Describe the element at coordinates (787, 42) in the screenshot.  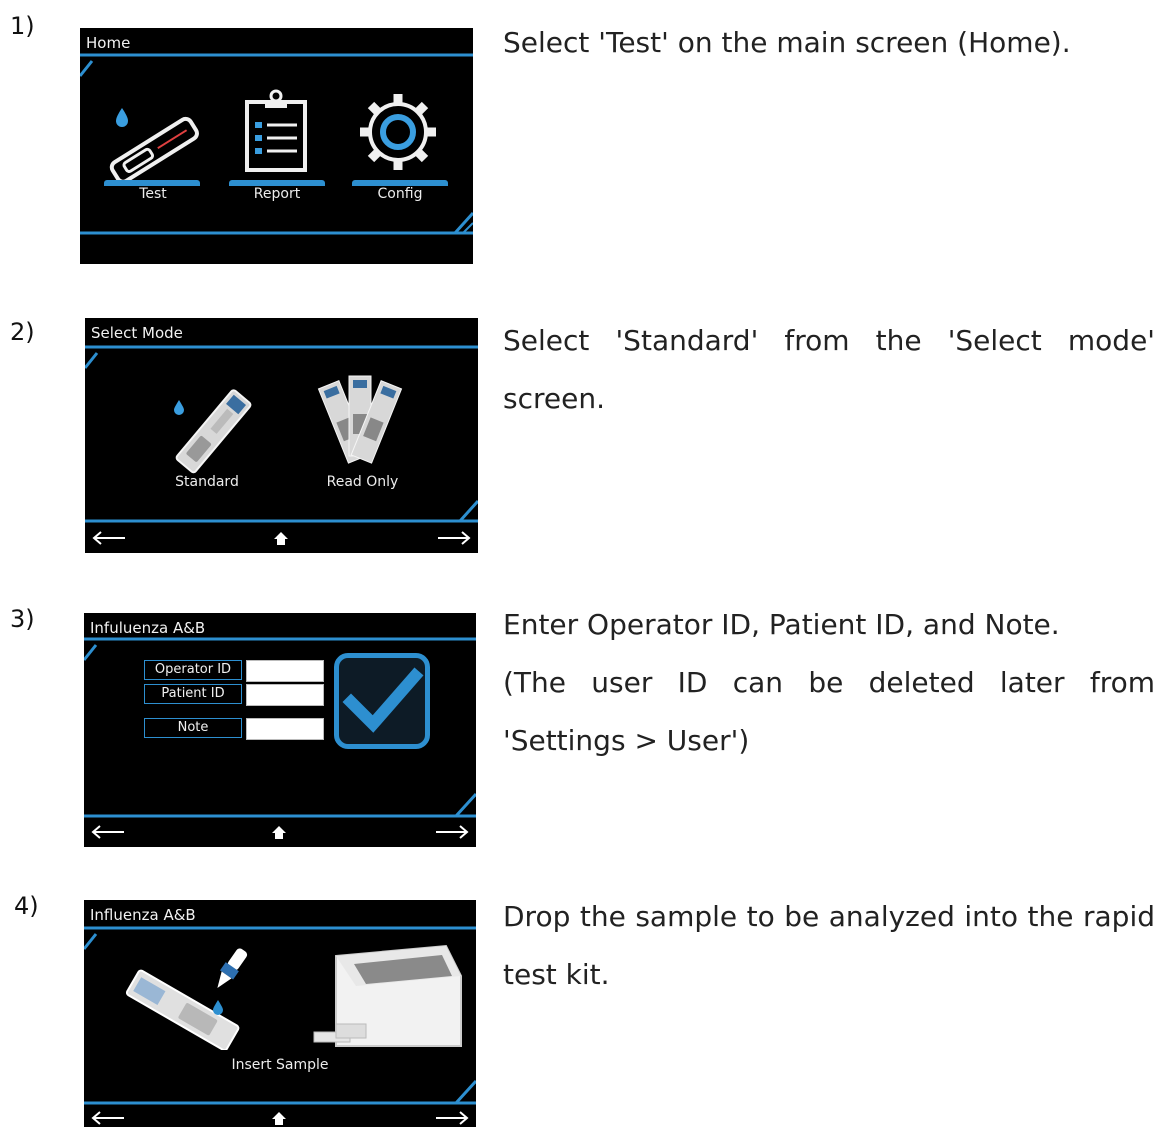
I see `step-description: Select 'Test' on the main screen (Home).` at that location.